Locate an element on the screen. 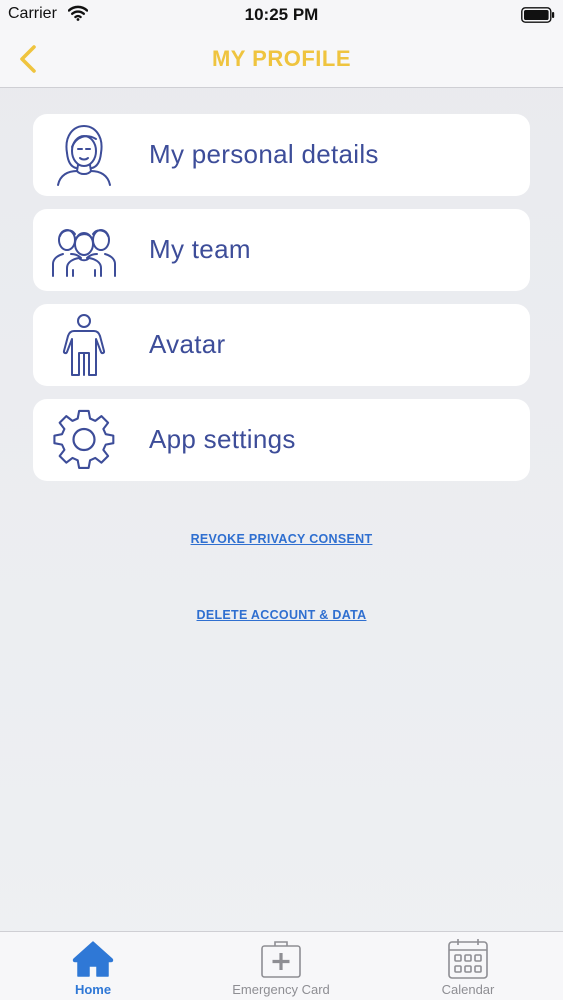  status-time: 10:25 PM is located at coordinates (281, 14).